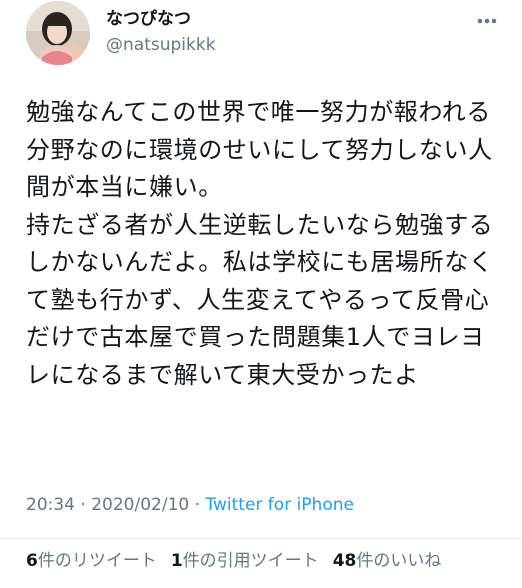 The height and width of the screenshot is (588, 522). What do you see at coordinates (176, 561) in the screenshot?
I see `quotes-count: 1` at bounding box center [176, 561].